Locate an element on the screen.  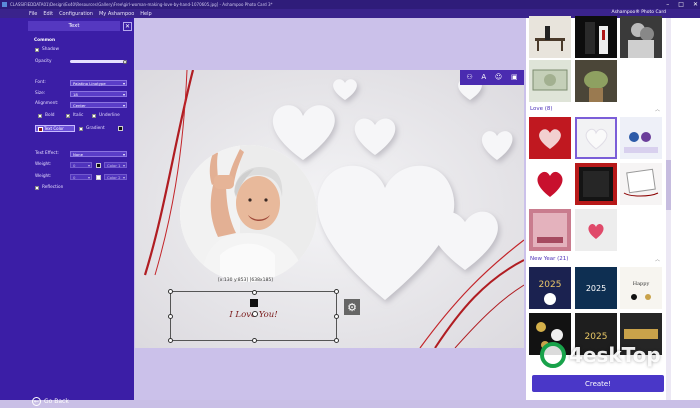
shadow-checkbox is located at coordinates (37, 50).